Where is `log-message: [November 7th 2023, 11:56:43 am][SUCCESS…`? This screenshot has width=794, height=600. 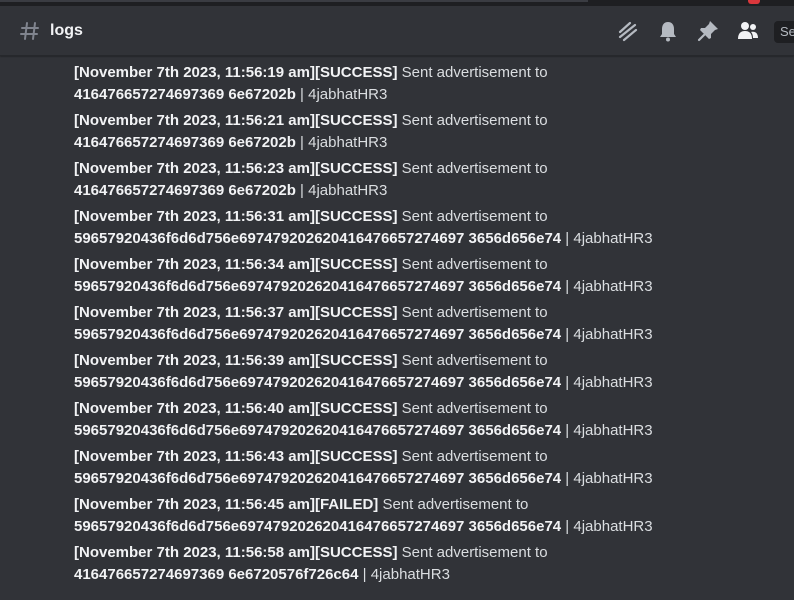
log-message: [November 7th 2023, 11:56:43 am][SUCCESS… is located at coordinates (429, 468).